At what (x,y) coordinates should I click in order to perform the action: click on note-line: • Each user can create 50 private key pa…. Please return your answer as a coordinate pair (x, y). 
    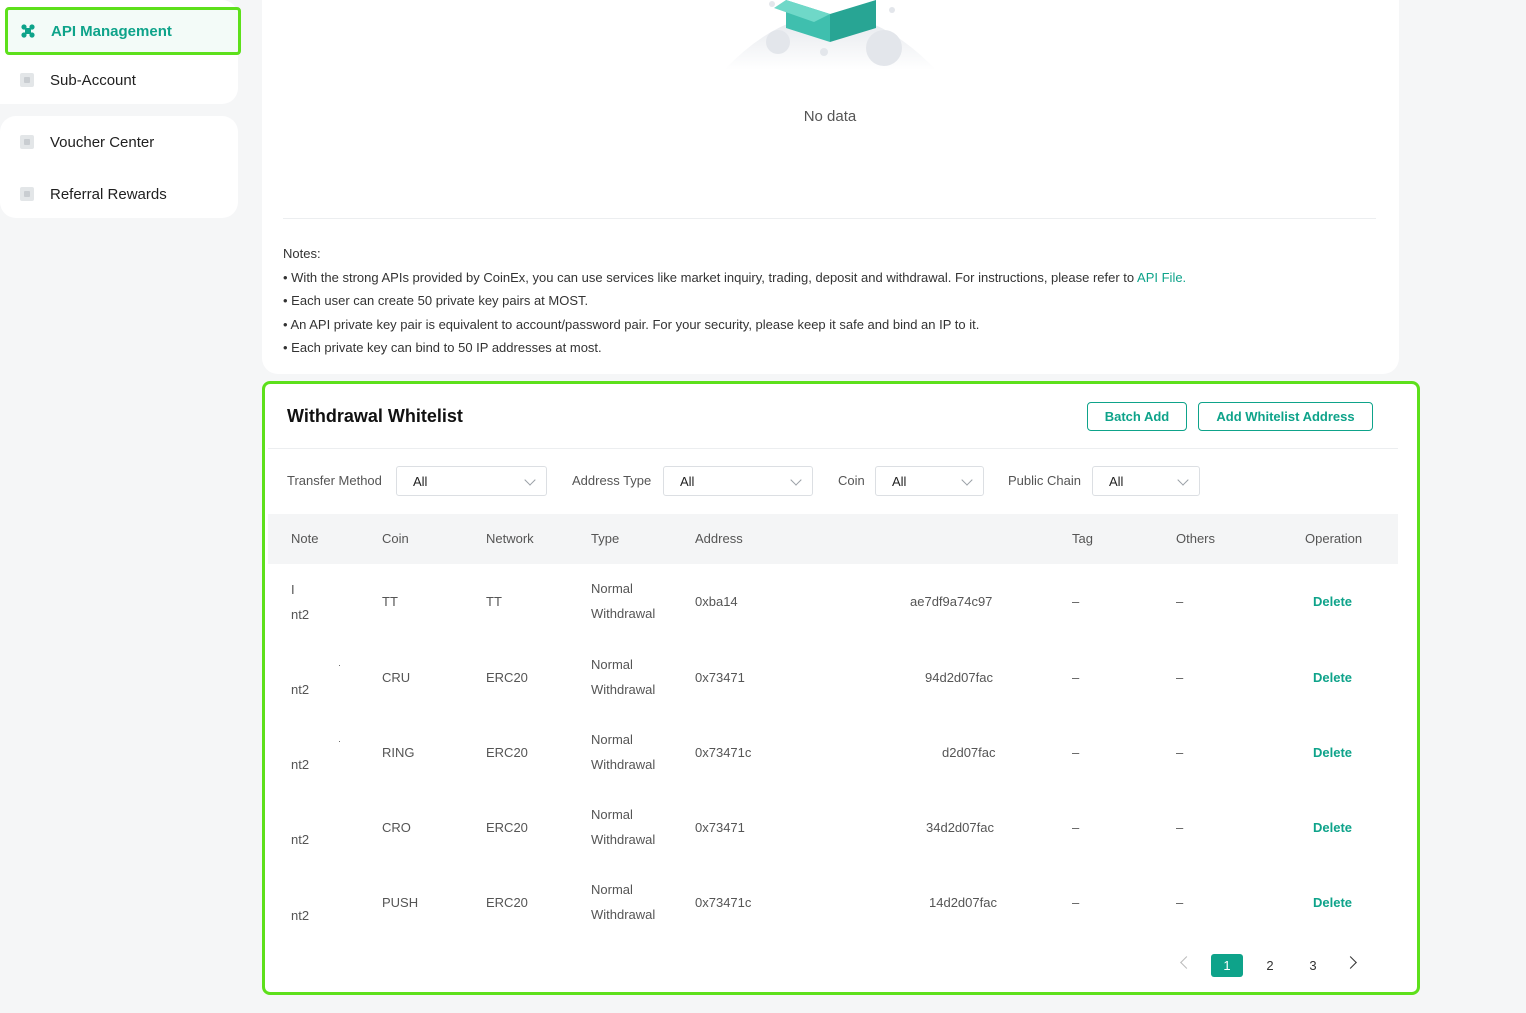
    Looking at the image, I should click on (436, 300).